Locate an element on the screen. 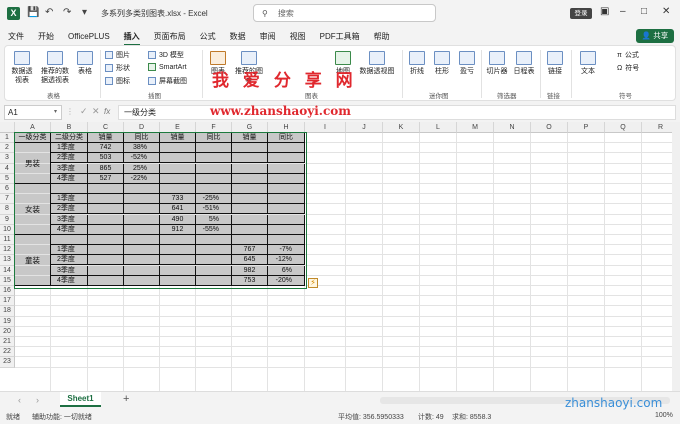 The image size is (680, 424). select-all-corner is located at coordinates (7, 127).